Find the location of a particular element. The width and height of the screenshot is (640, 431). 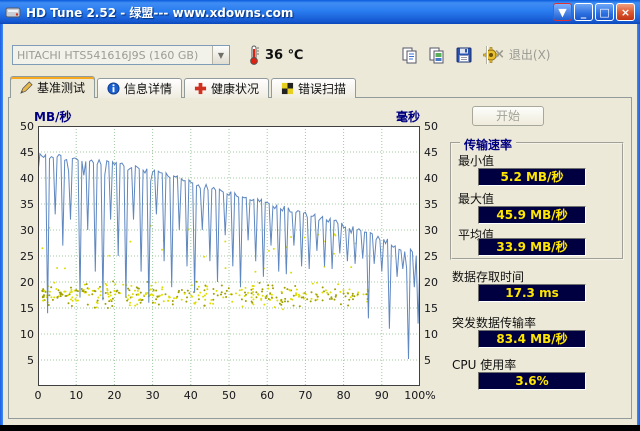

x-tick: 60 is located at coordinates (267, 395).